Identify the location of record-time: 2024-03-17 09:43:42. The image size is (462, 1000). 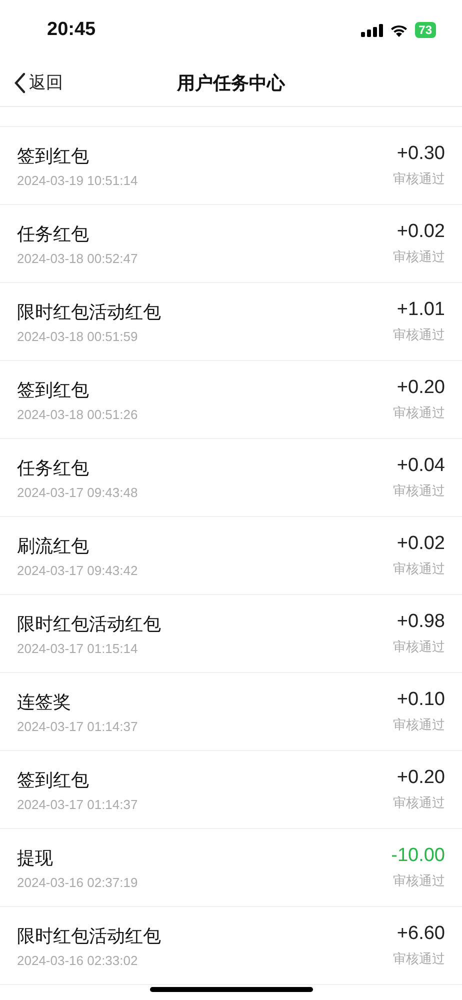
(77, 570).